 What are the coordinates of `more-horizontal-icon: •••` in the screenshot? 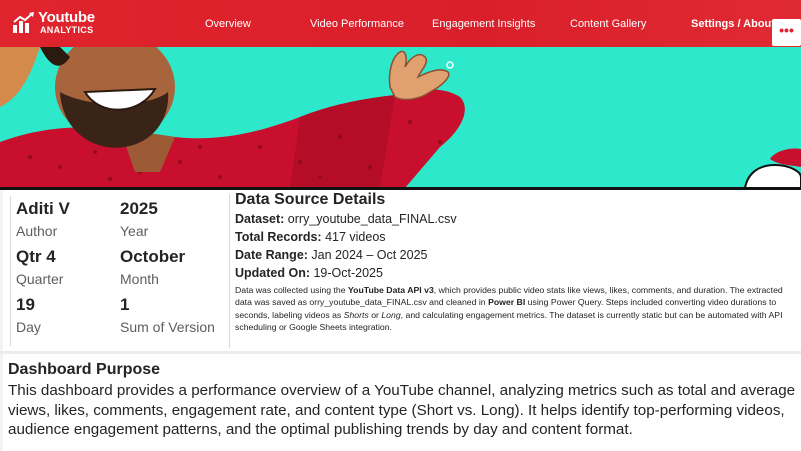 It's located at (786, 30).